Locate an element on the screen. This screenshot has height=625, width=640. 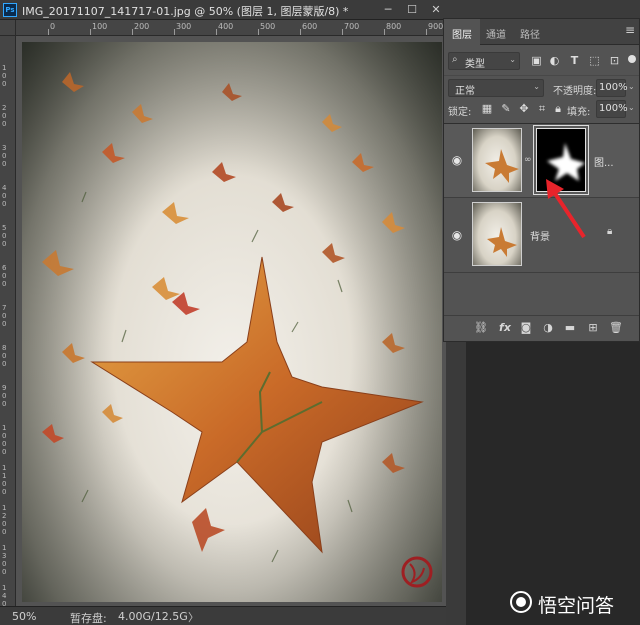
layer-filter-row: ⌕ 类型 ⌄ ▣ ◐ T ⬚ ⊡ is located at coordinates (541, 61).